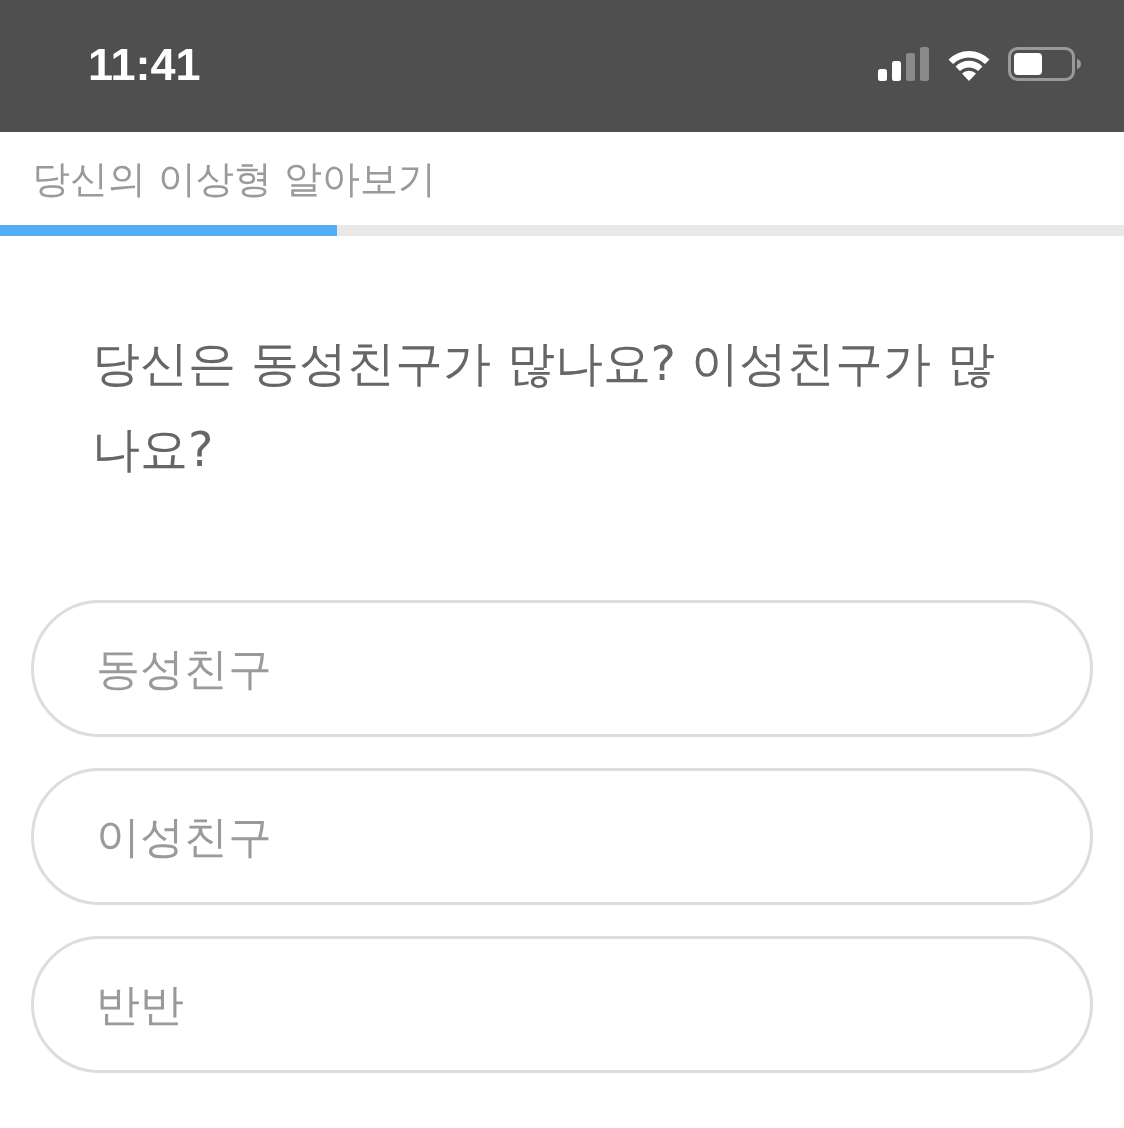  I want to click on question-text: 당신은 동성친구가 많나요? 이성친구가 많나요?, so click(544, 406).